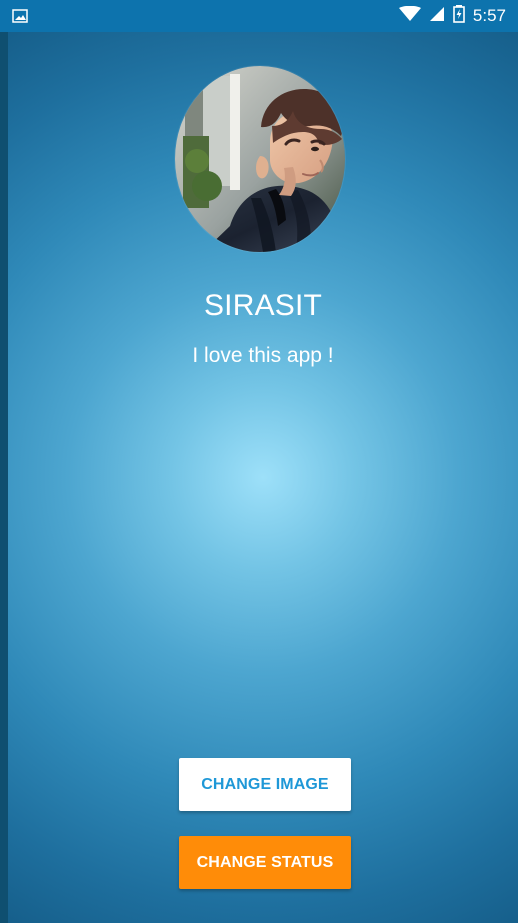 This screenshot has width=518, height=923. Describe the element at coordinates (265, 784) in the screenshot. I see `change-image-button: CHANGE IMAGE` at that location.